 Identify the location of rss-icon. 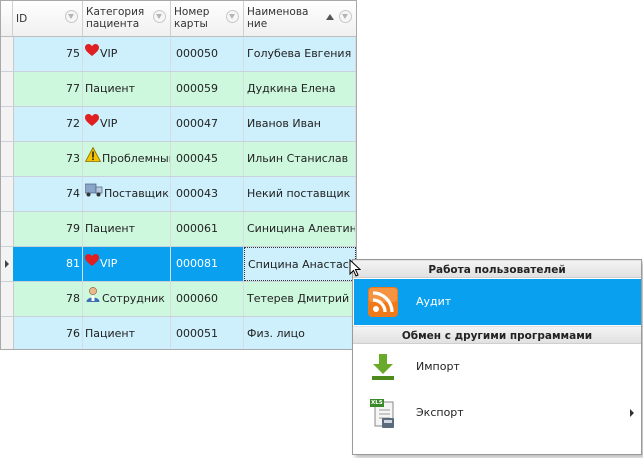
(383, 303).